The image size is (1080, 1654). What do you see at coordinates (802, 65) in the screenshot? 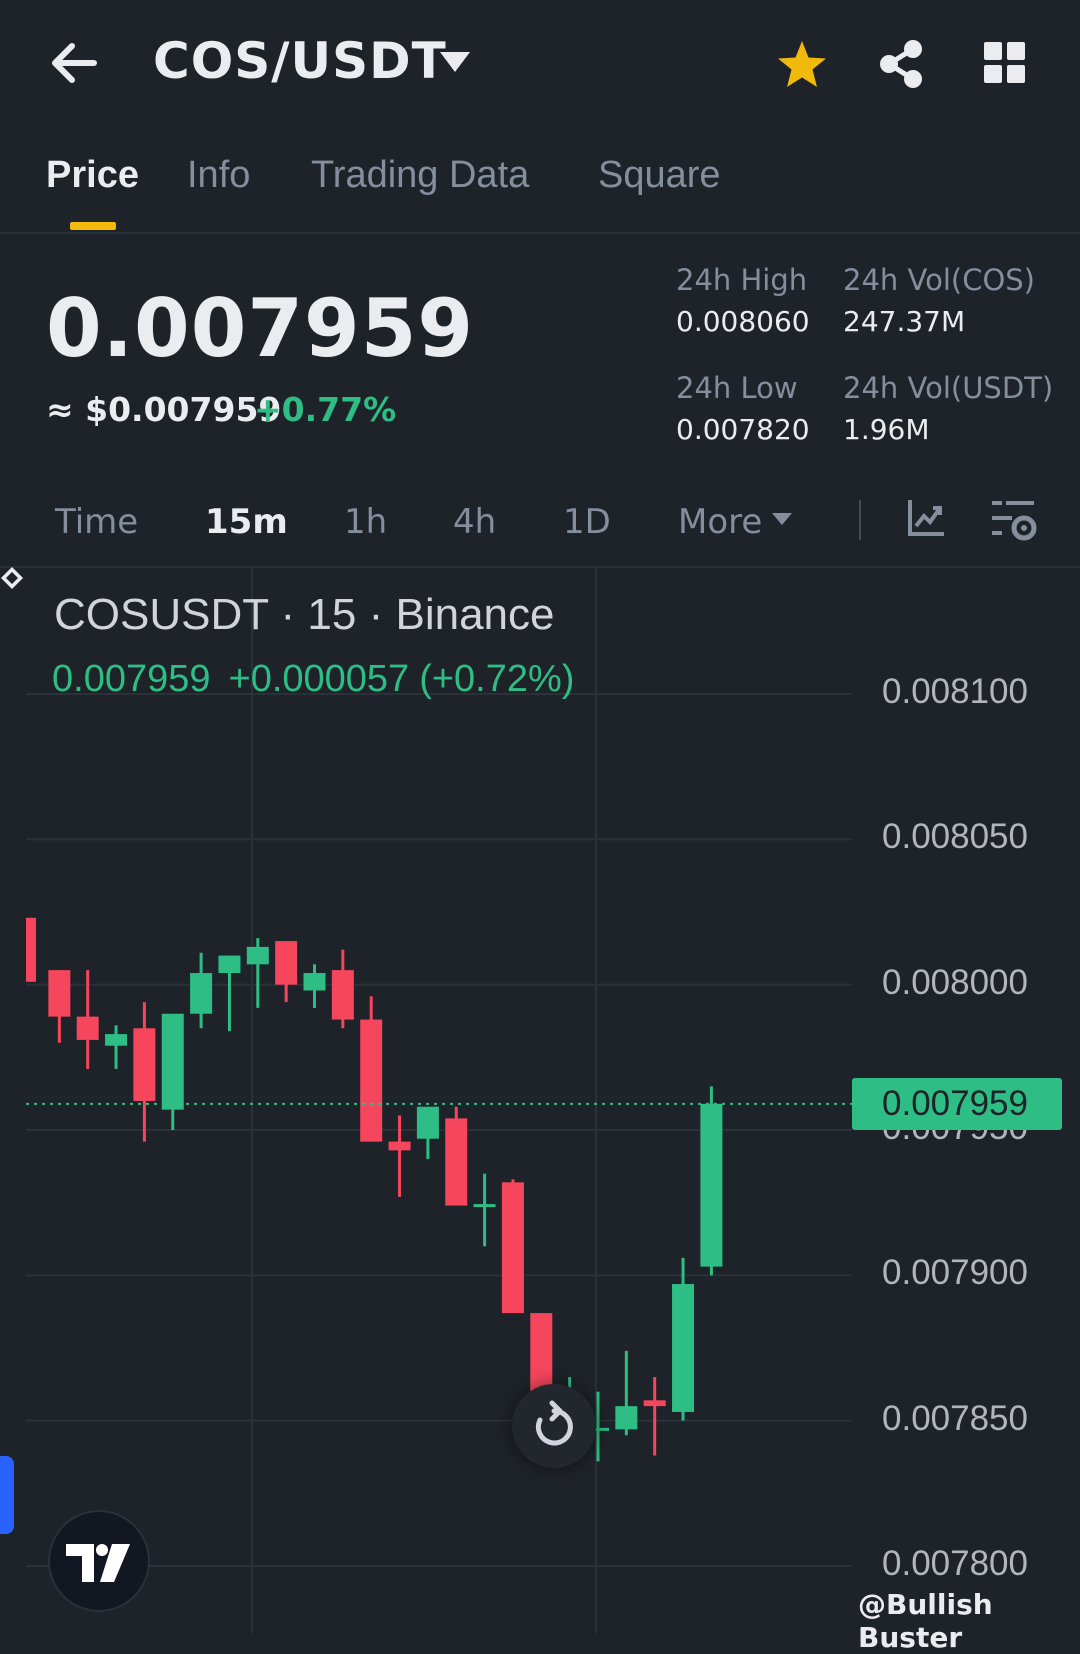
I see `star-icon` at bounding box center [802, 65].